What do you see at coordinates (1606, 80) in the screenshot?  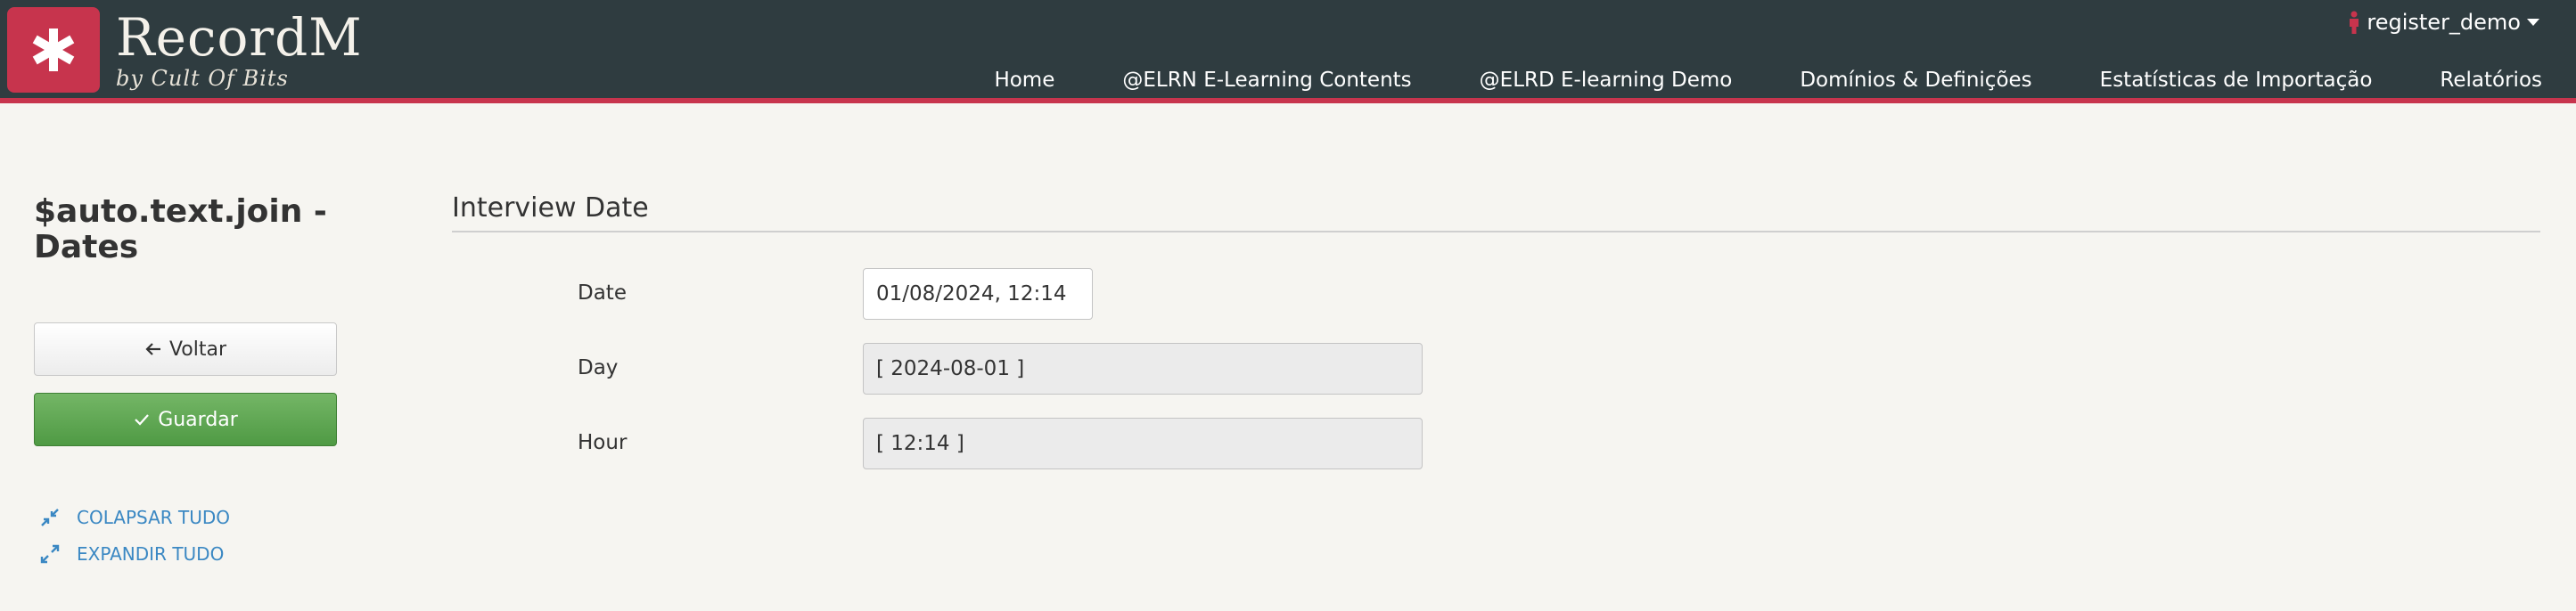 I see `nav-elrd-demo: @ELRD E-learning Demo` at bounding box center [1606, 80].